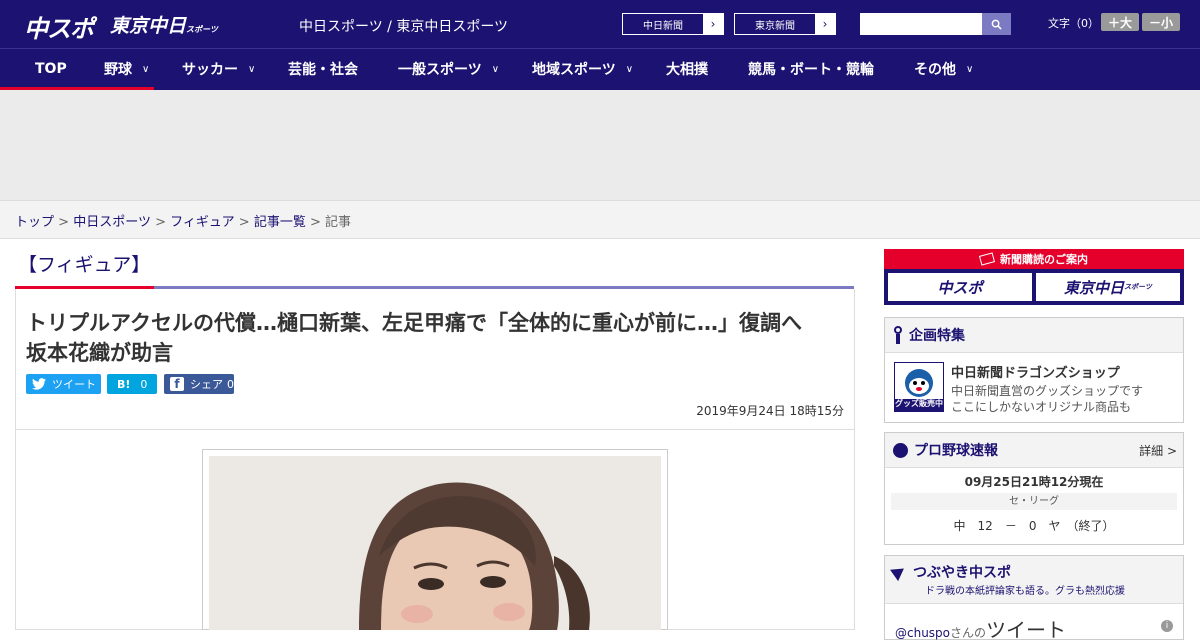 This screenshot has width=1200, height=643. Describe the element at coordinates (922, 633) in the screenshot. I see `tweet-handle: @chuspo` at that location.